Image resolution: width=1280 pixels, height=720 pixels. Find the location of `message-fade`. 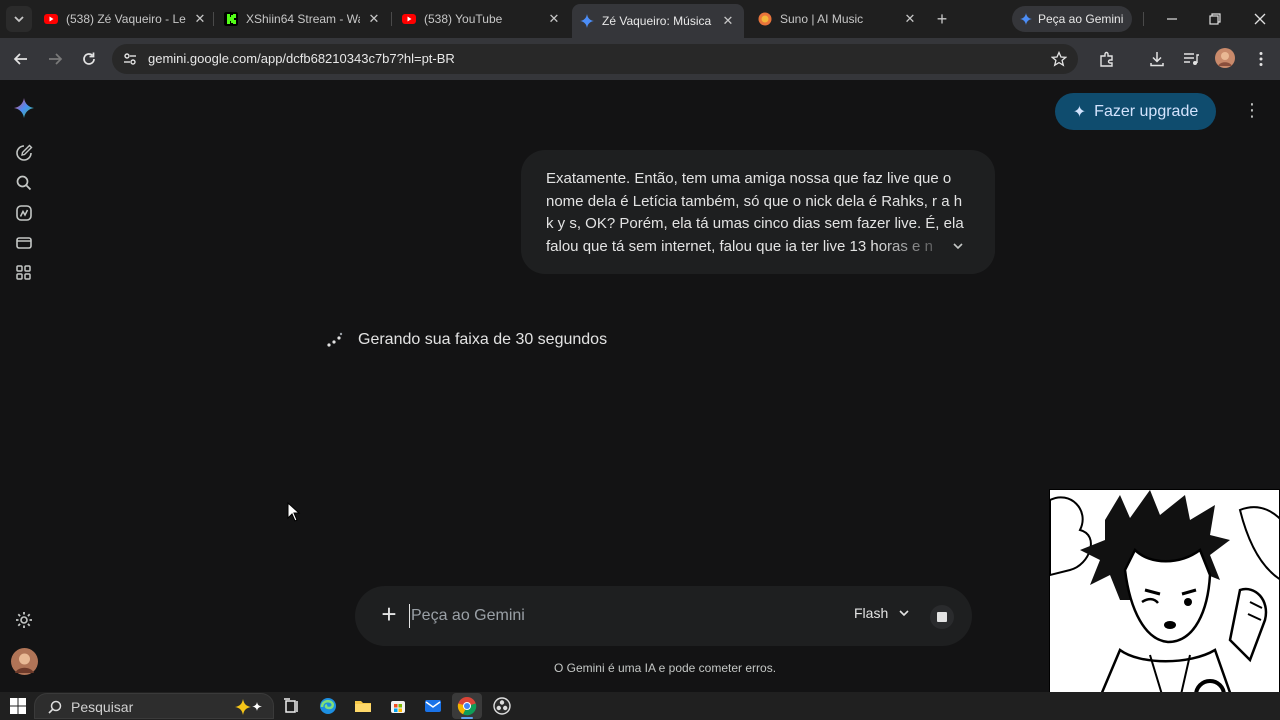

message-fade is located at coordinates (935, 254).